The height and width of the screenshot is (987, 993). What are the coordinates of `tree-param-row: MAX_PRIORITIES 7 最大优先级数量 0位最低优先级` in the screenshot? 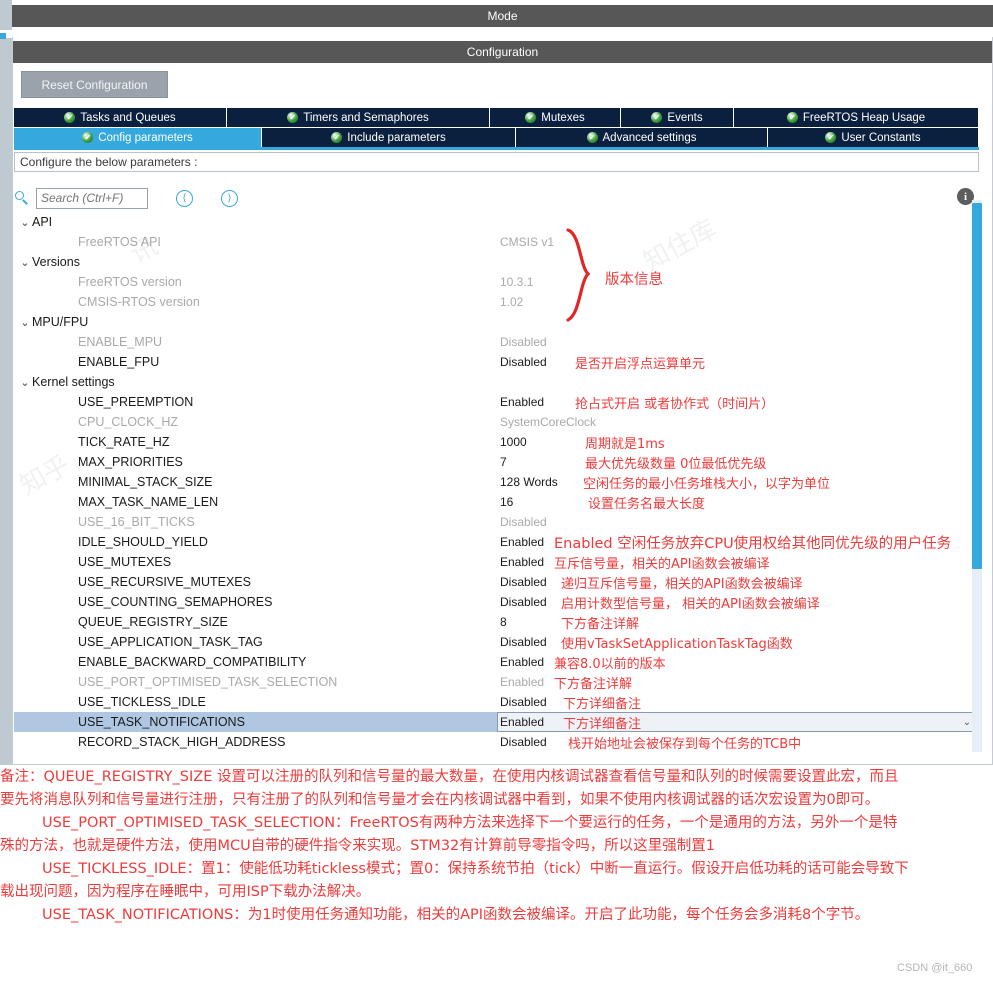 It's located at (496, 462).